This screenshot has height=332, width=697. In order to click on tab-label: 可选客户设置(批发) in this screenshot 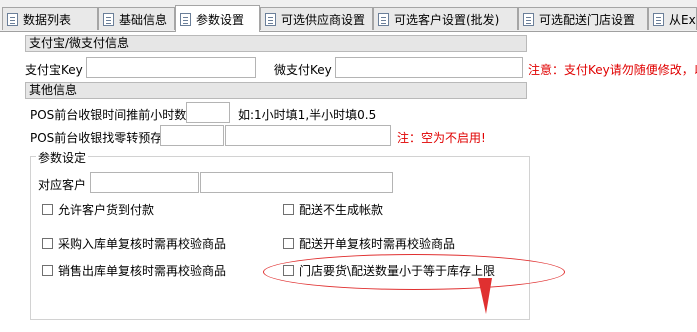, I will do `click(447, 19)`.